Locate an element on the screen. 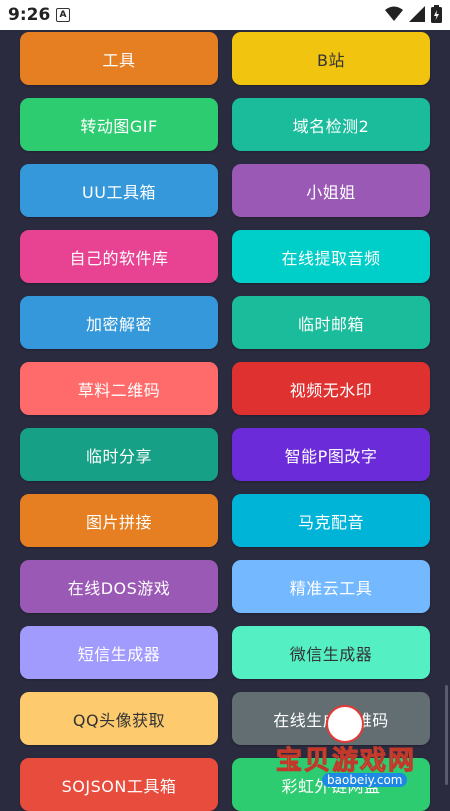  tool-button: 马克配音 is located at coordinates (331, 520).